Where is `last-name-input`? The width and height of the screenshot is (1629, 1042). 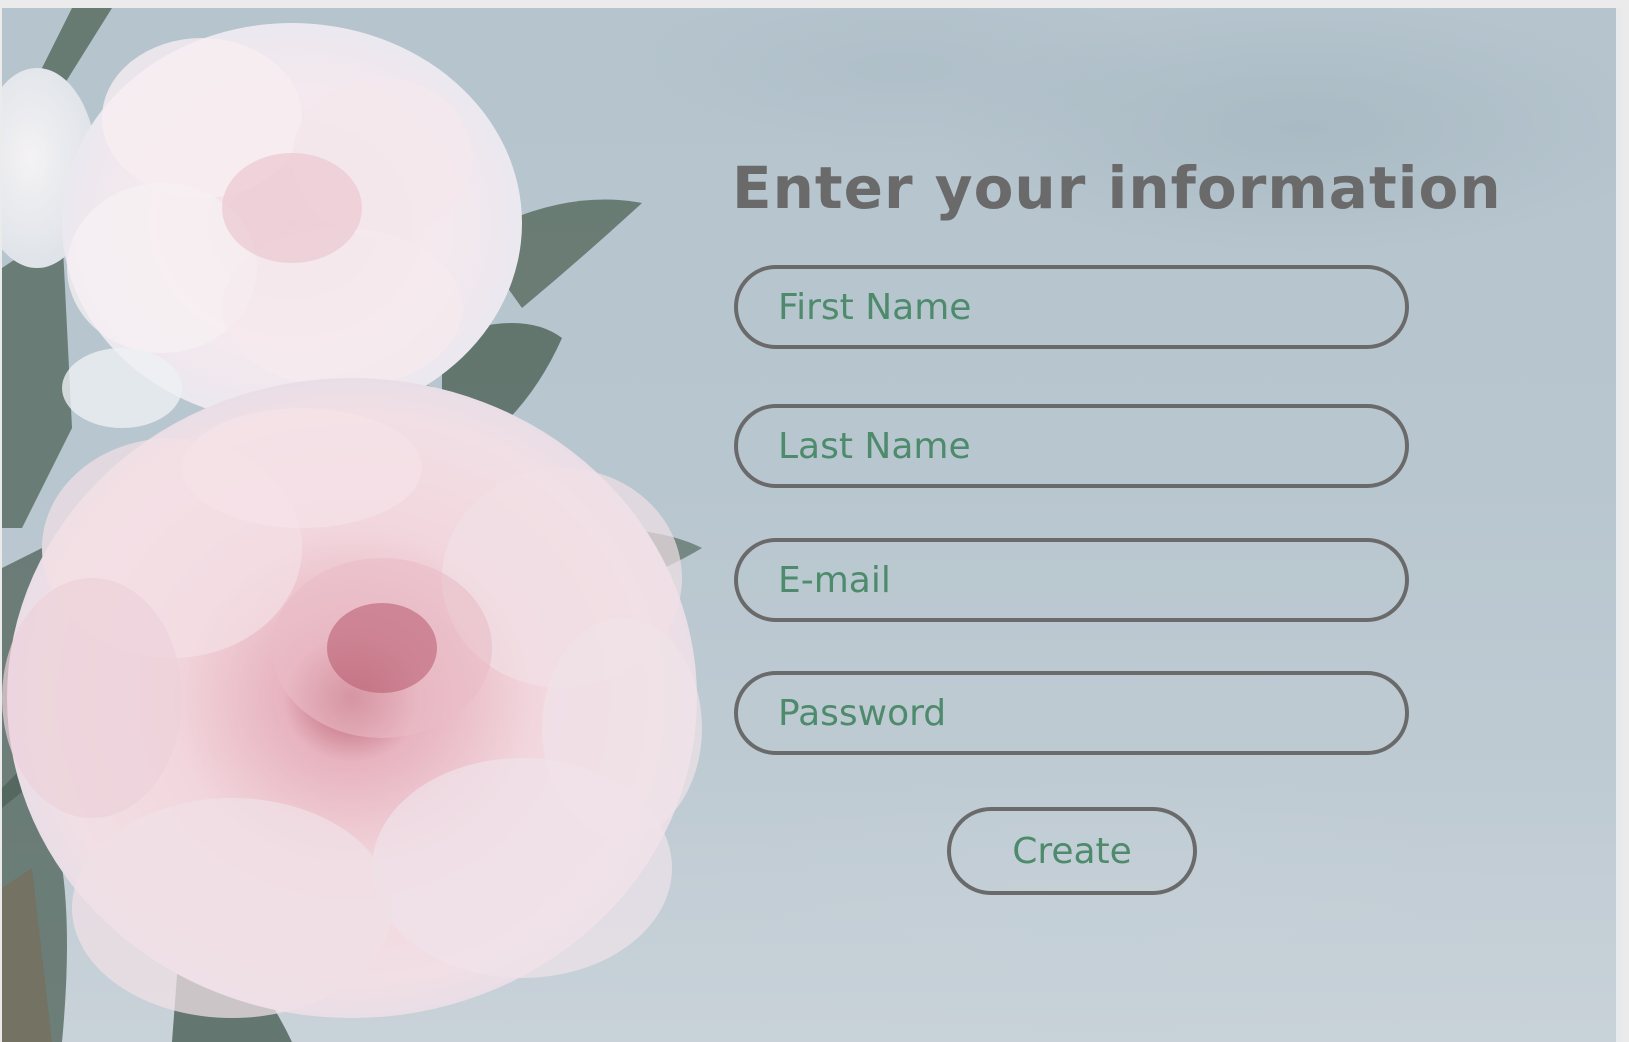
last-name-input is located at coordinates (1071, 446).